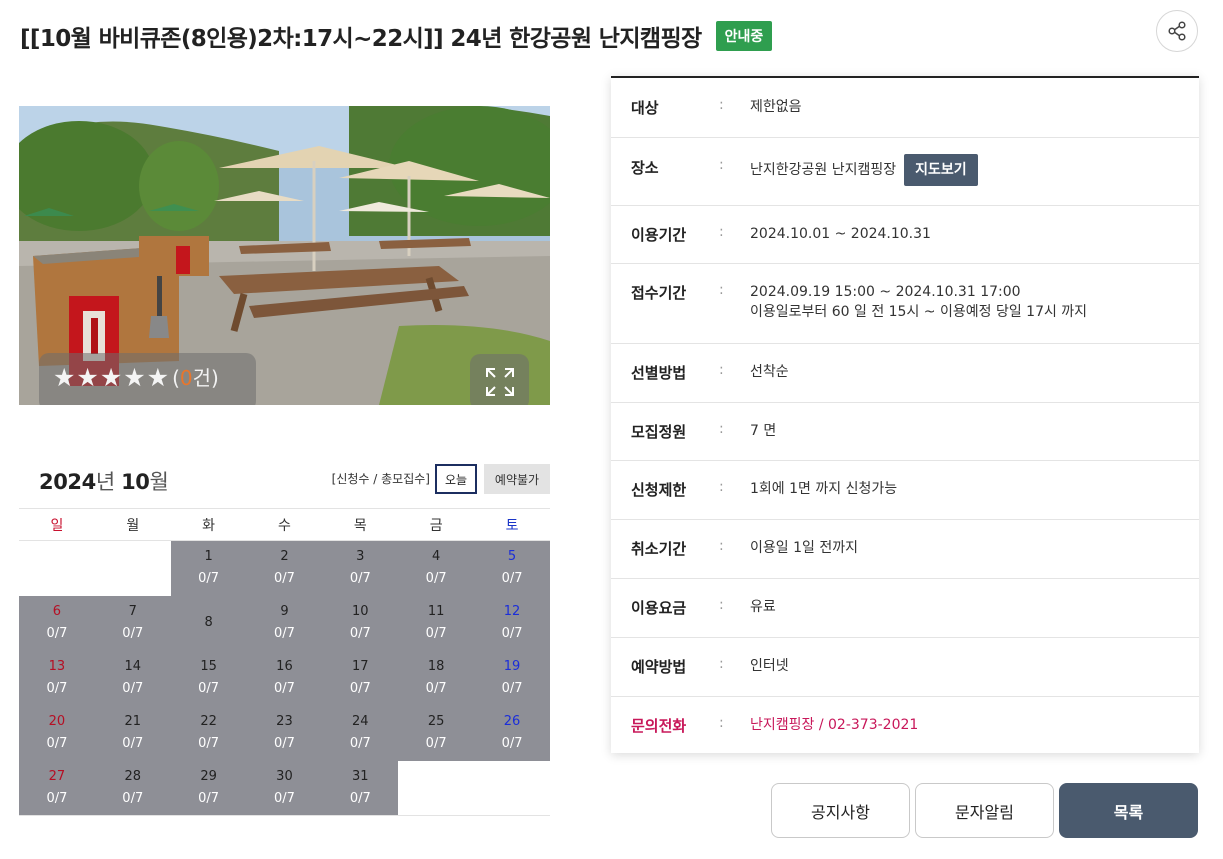  What do you see at coordinates (512, 733) in the screenshot?
I see `calendar-day-cell: 26 0/7` at bounding box center [512, 733].